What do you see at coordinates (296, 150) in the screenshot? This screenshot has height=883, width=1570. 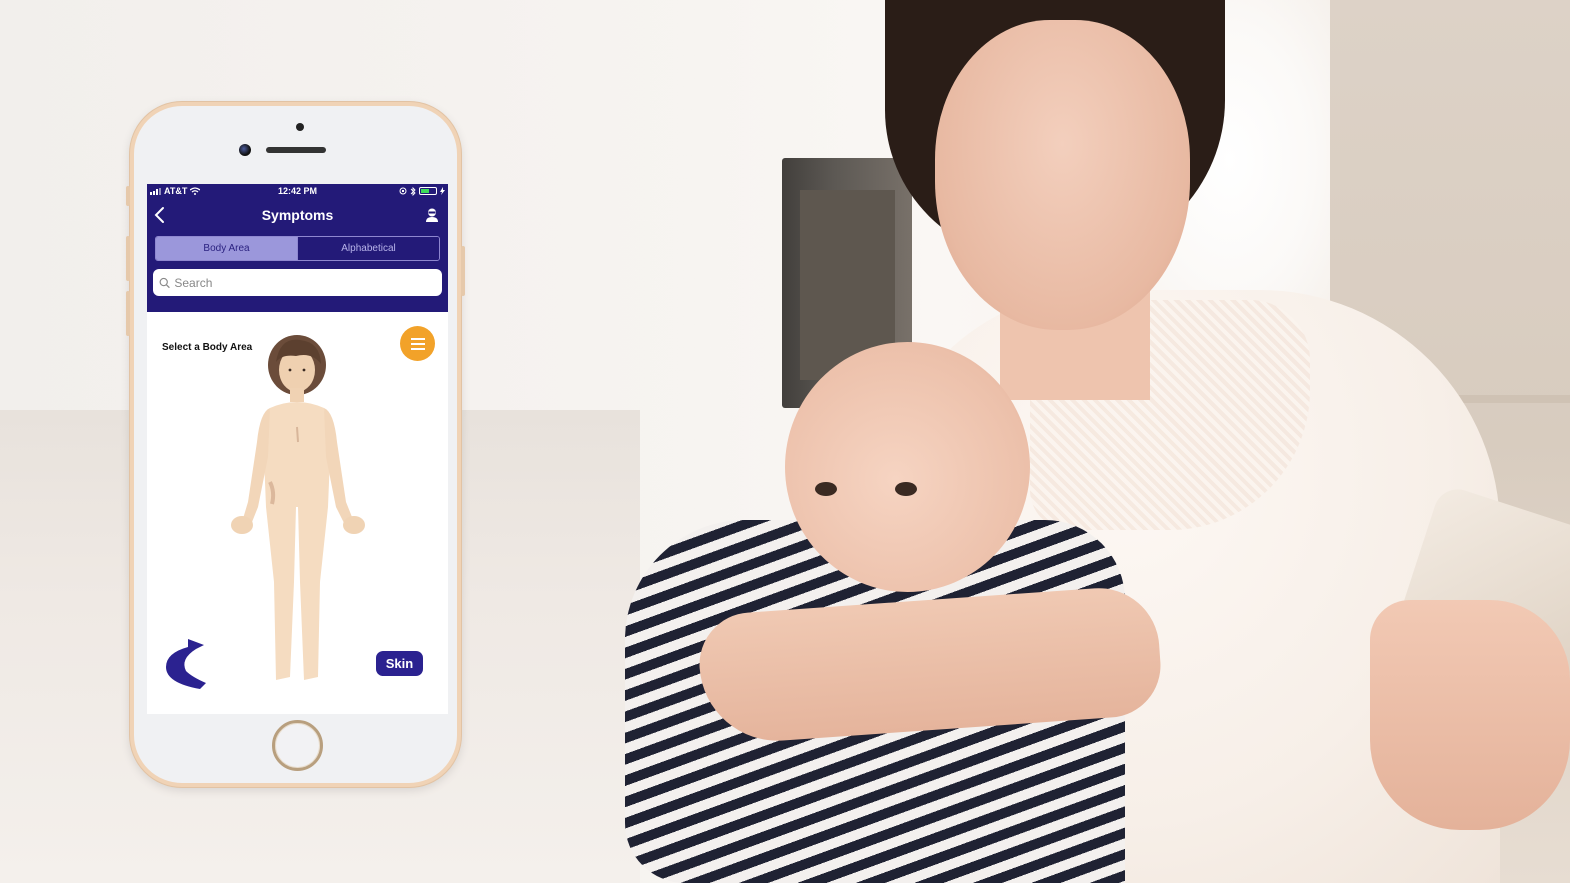 I see `earpiece-speaker` at bounding box center [296, 150].